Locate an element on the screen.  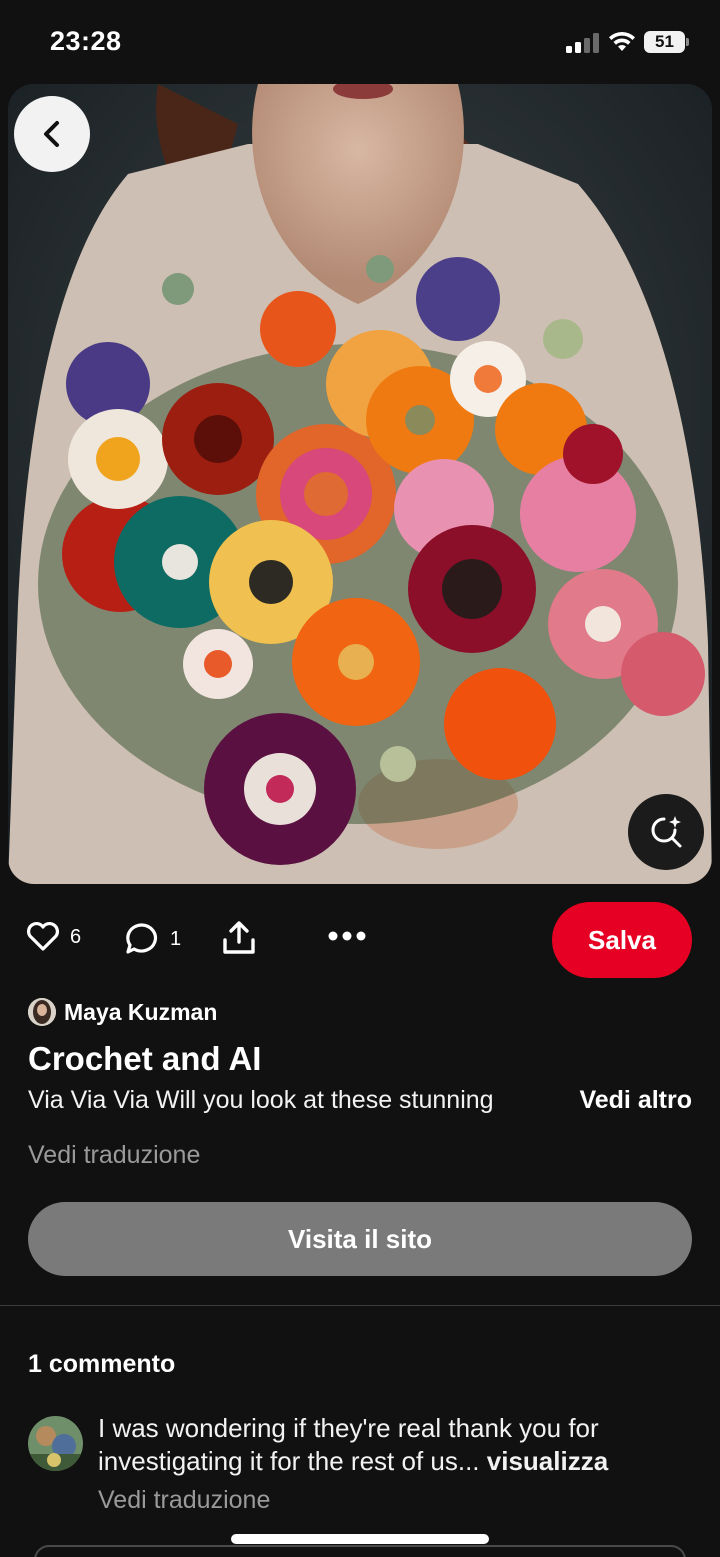
comments-heading: 1 commento is located at coordinates (102, 1364).